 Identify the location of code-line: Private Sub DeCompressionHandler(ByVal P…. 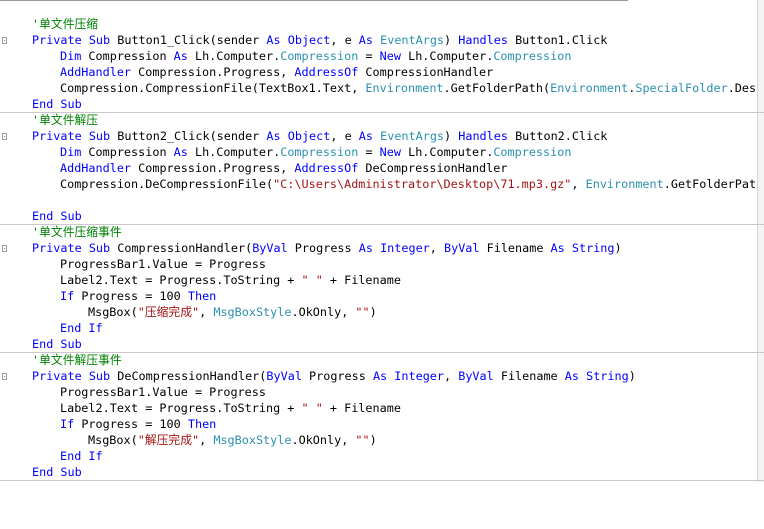
(334, 376).